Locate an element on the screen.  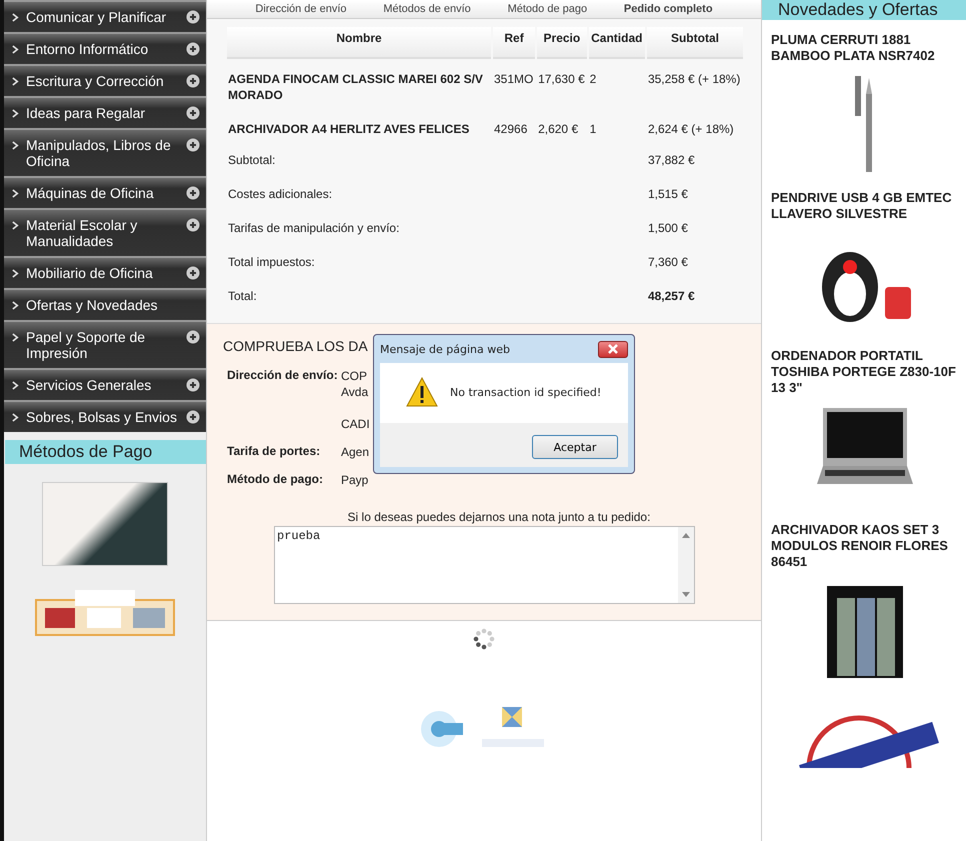
dialog-title: Mensaje de página web is located at coordinates (445, 349).